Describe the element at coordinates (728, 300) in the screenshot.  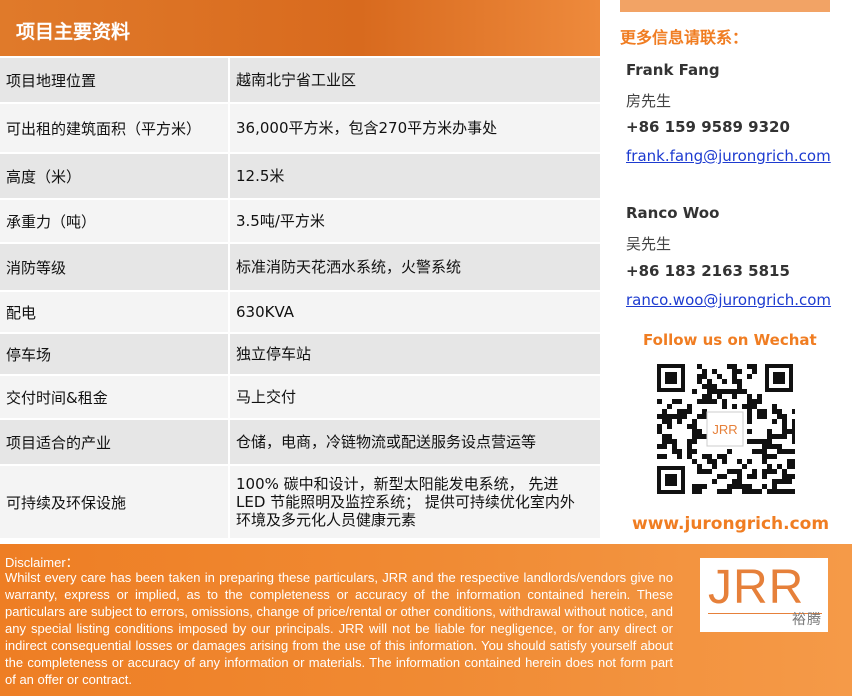
I see `contact-email-link: ranco.woo@jurongrich.com` at that location.